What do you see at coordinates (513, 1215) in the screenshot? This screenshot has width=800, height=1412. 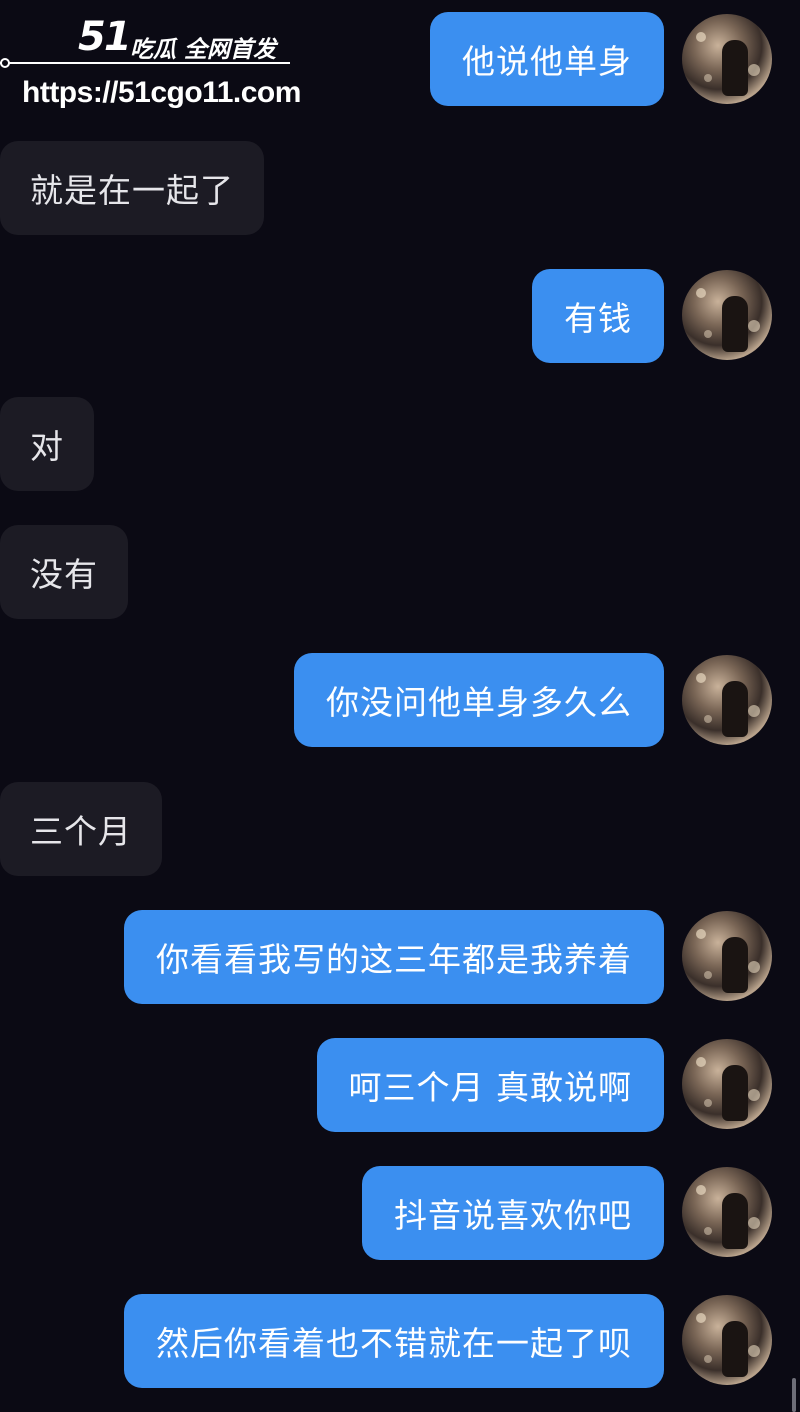 I see `message-text: 抖音说喜欢你吧` at bounding box center [513, 1215].